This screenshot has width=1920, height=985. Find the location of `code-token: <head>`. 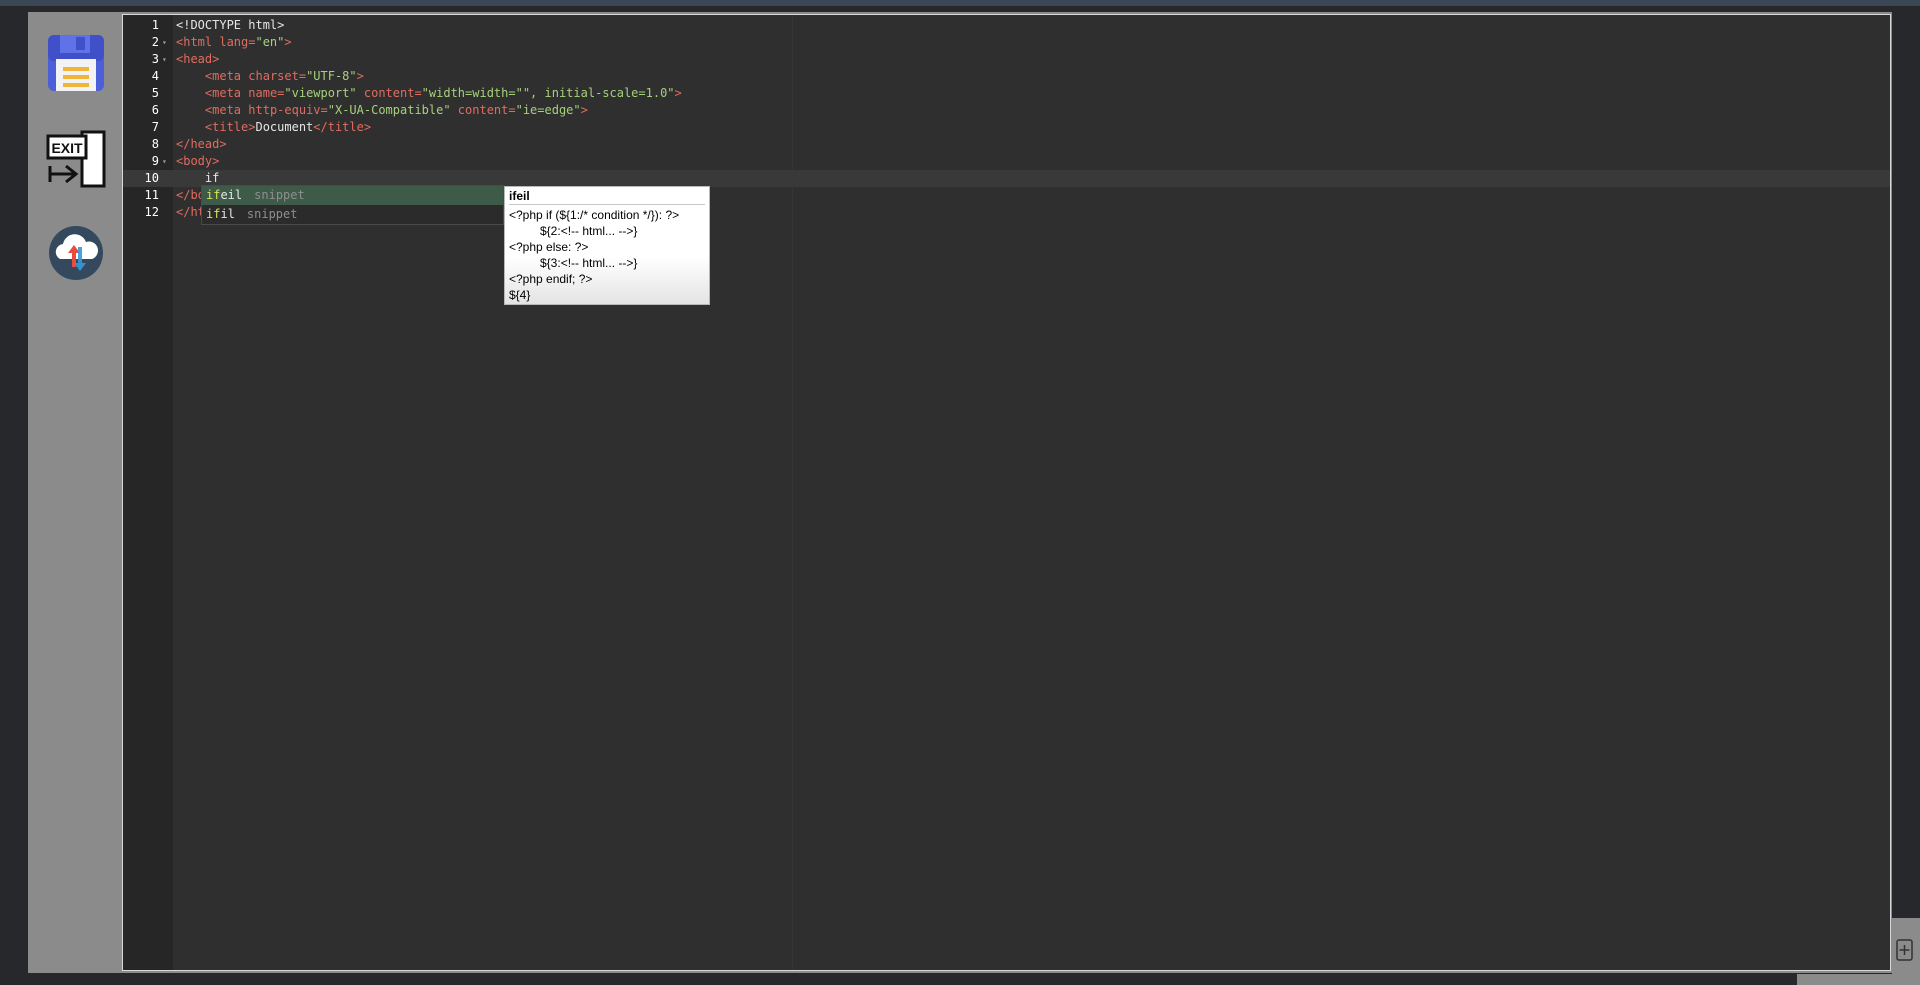

code-token: <head> is located at coordinates (198, 59).